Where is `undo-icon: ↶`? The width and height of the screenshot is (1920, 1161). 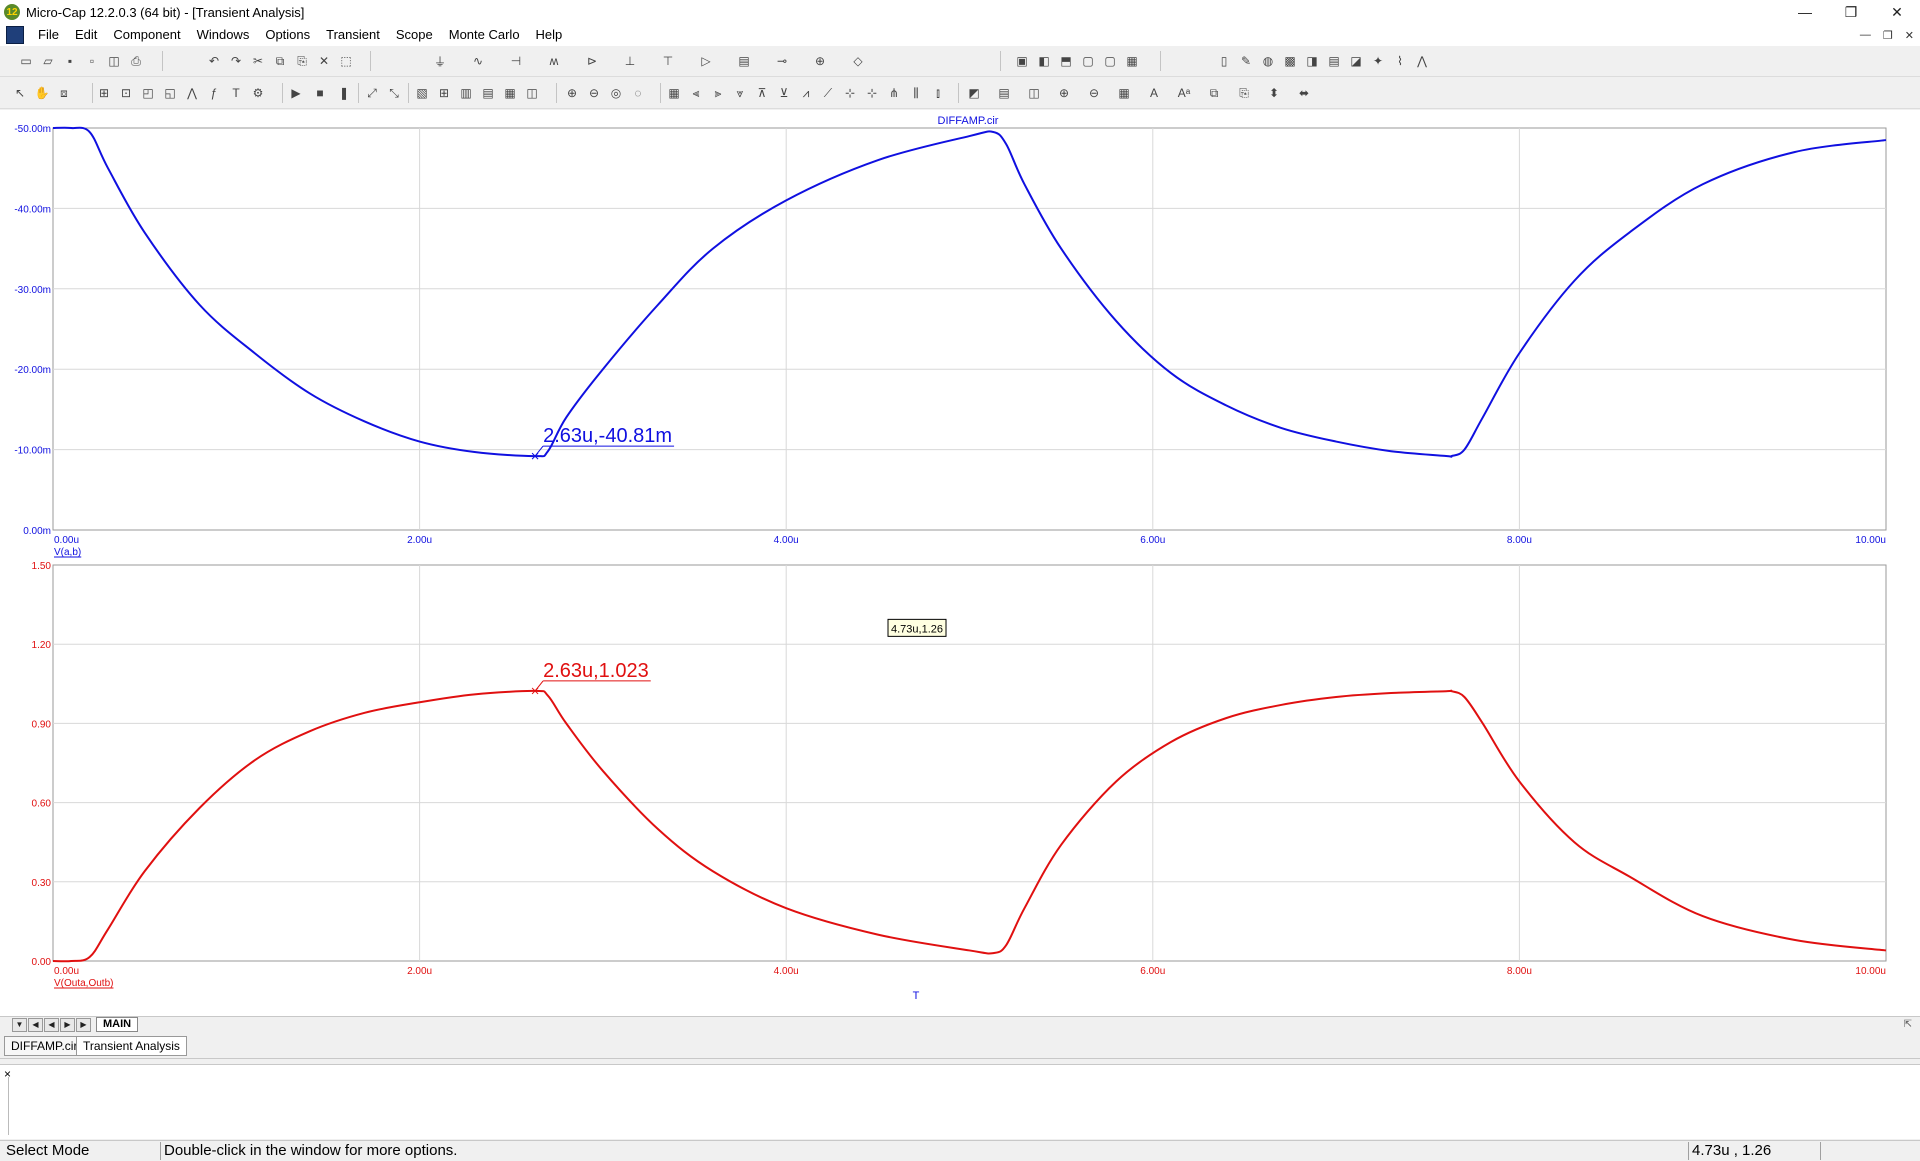 undo-icon: ↶ is located at coordinates (214, 61).